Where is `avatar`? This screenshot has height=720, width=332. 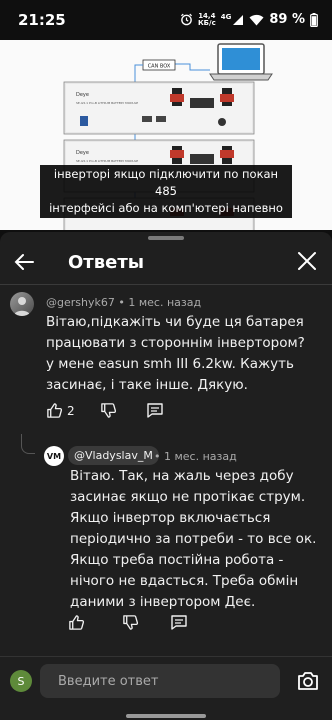
avatar is located at coordinates (22, 304).